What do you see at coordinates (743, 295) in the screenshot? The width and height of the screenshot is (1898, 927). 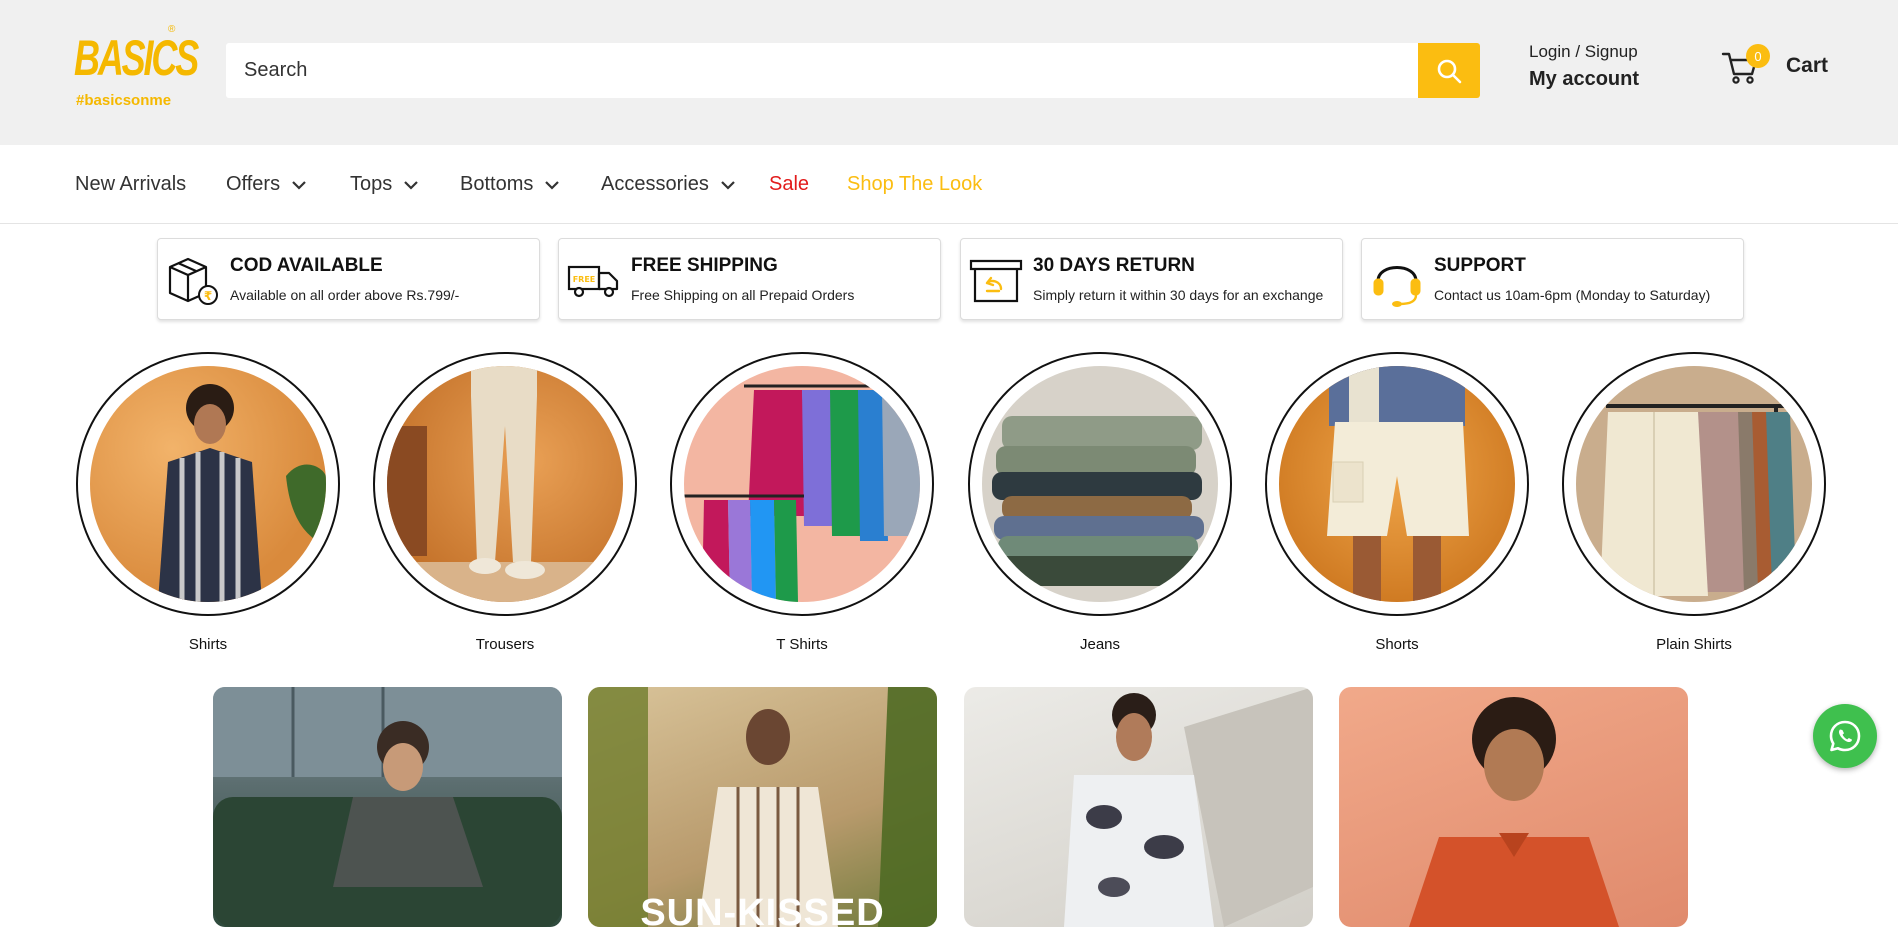 I see `feature-subtitle: Free Shipping on all Prepaid Orders` at bounding box center [743, 295].